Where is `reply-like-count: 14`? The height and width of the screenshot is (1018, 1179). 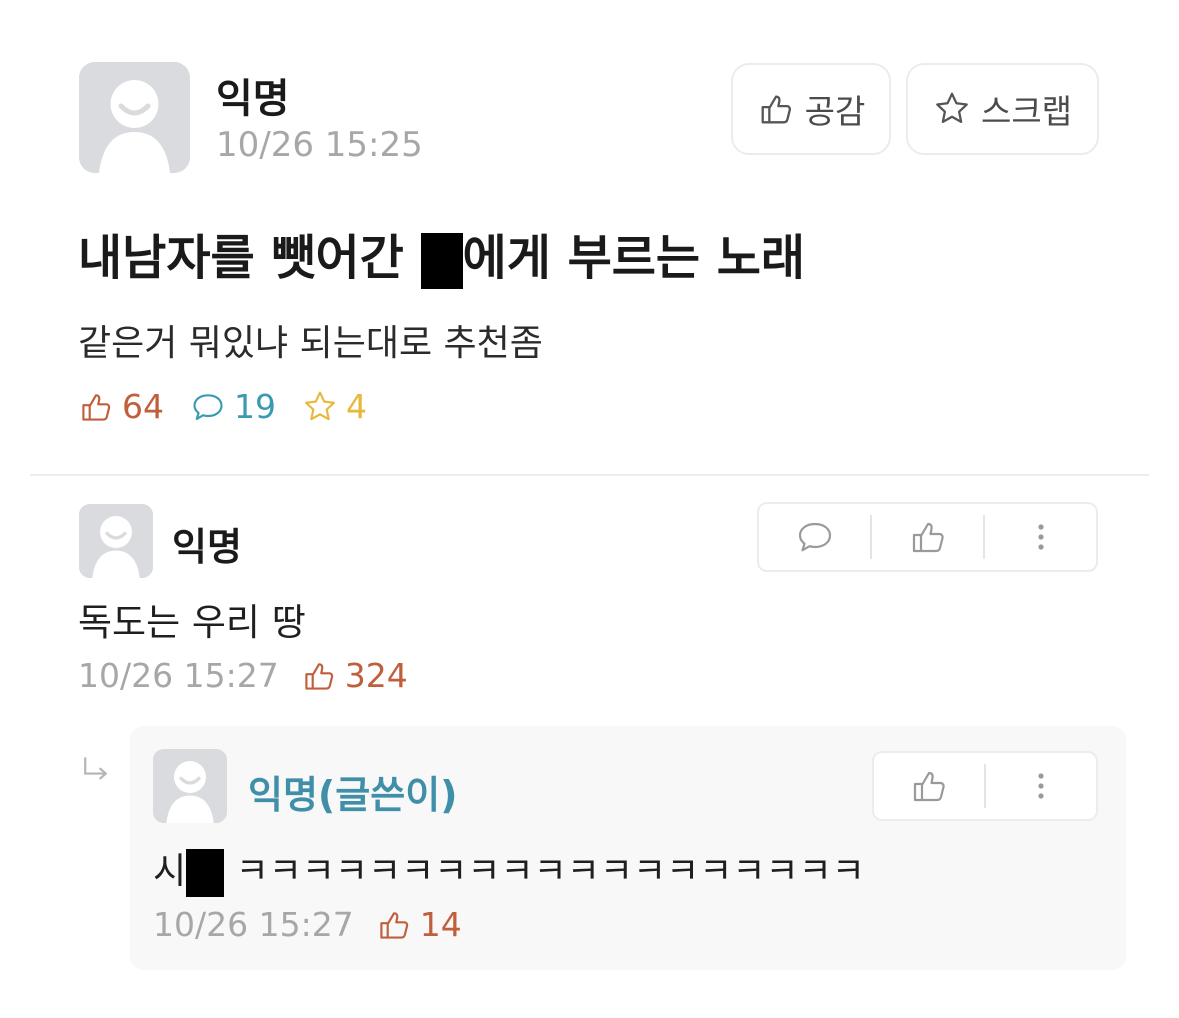 reply-like-count: 14 is located at coordinates (419, 924).